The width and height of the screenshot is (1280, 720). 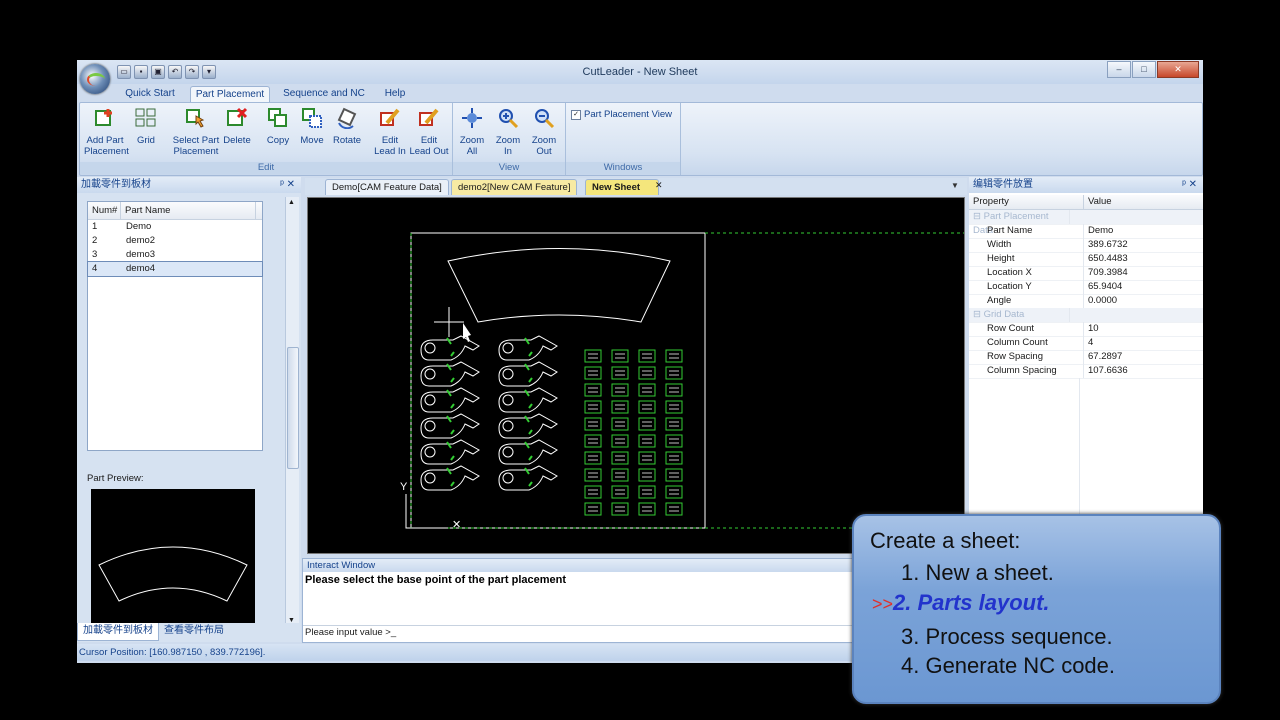 I want to click on property-row: Row Spacing 67.2897, so click(x=1086, y=357).